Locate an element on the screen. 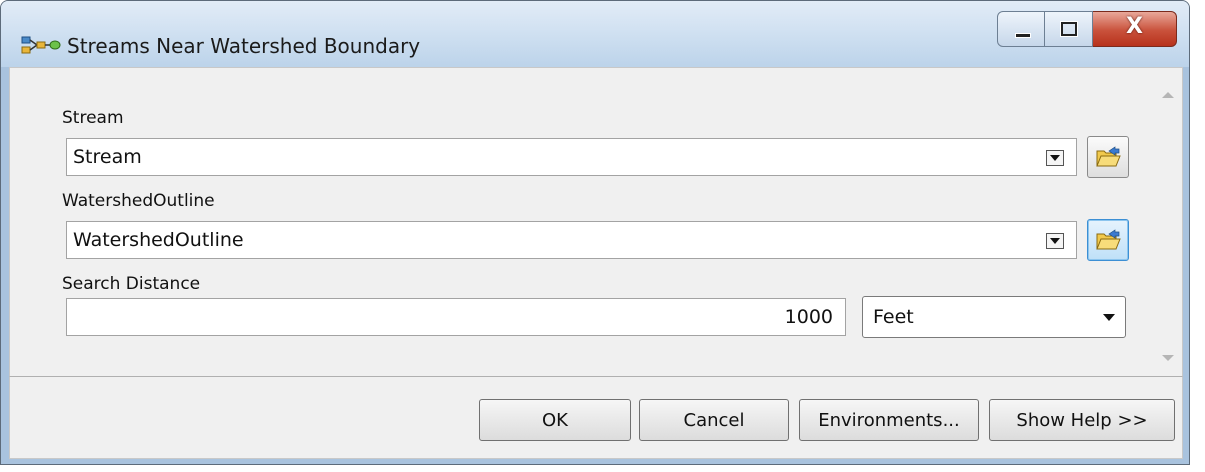 This screenshot has height=472, width=1205. ok-button: OK is located at coordinates (555, 420).